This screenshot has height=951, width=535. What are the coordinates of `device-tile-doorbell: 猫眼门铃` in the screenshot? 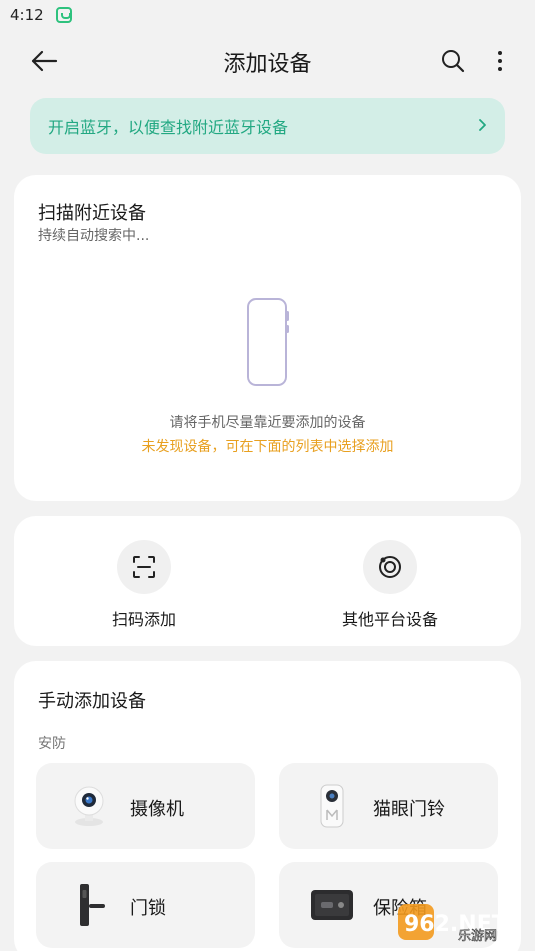 It's located at (388, 806).